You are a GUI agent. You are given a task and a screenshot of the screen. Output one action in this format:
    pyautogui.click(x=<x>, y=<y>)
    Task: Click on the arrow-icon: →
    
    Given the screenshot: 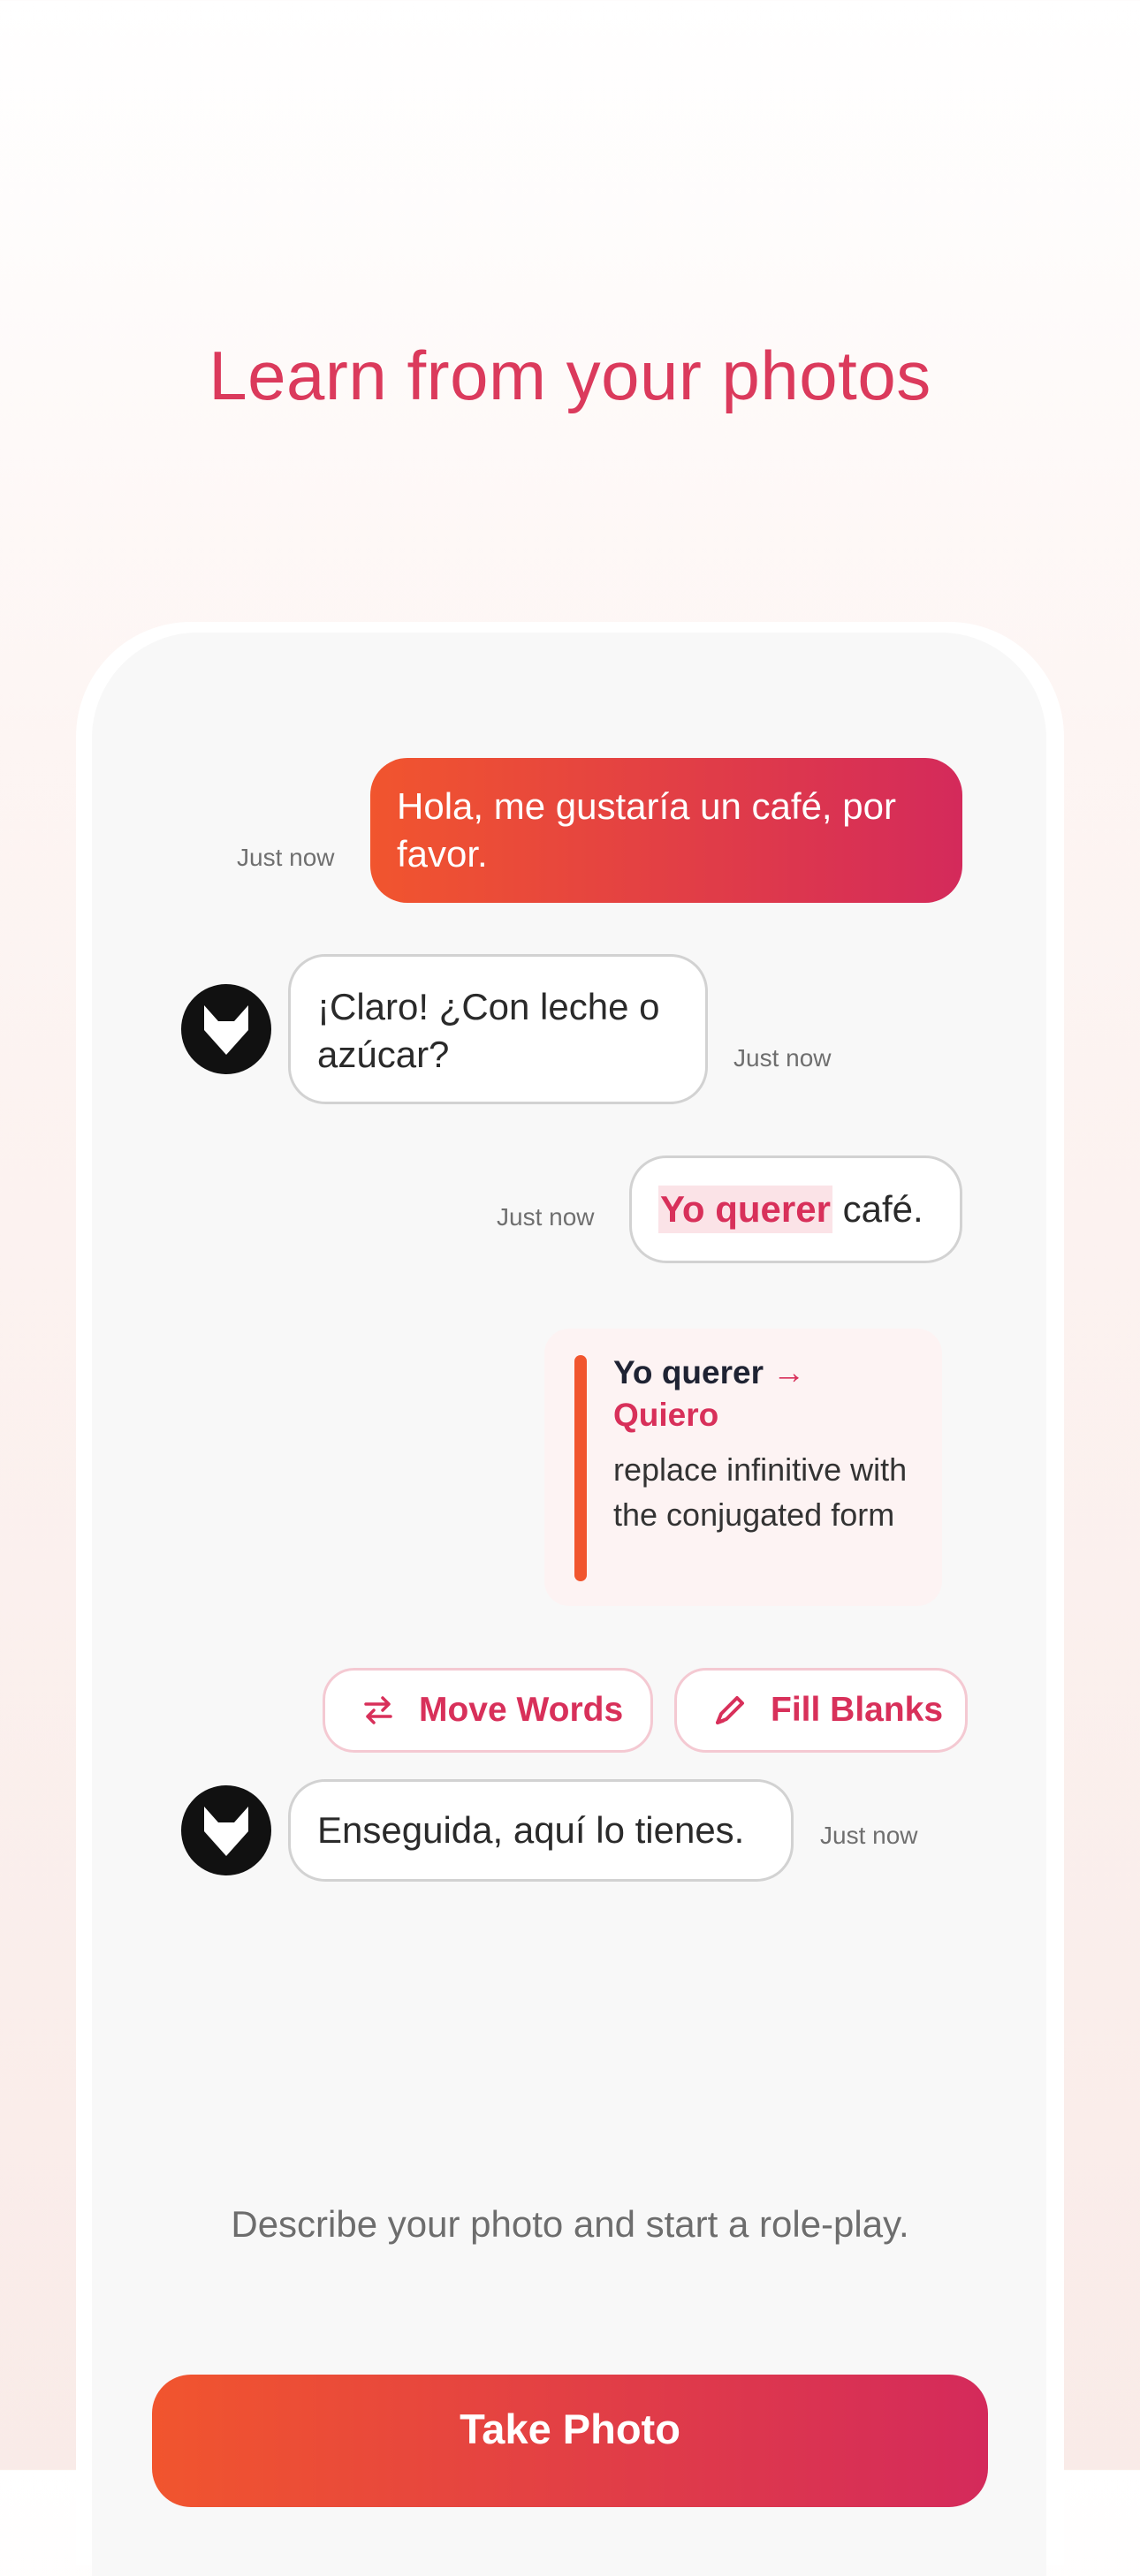 What is the action you would take?
    pyautogui.click(x=784, y=1372)
    